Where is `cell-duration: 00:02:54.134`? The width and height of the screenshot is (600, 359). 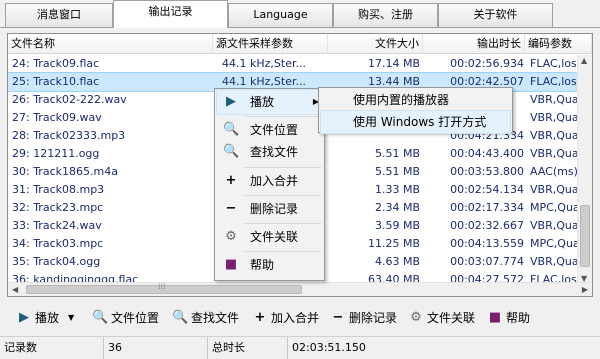
cell-duration: 00:02:54.134 is located at coordinates (487, 189).